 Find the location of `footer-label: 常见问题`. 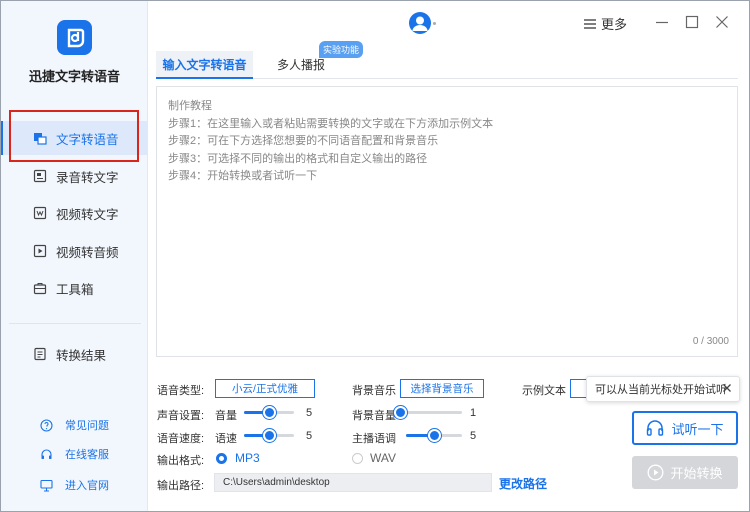

footer-label: 常见问题 is located at coordinates (87, 426).